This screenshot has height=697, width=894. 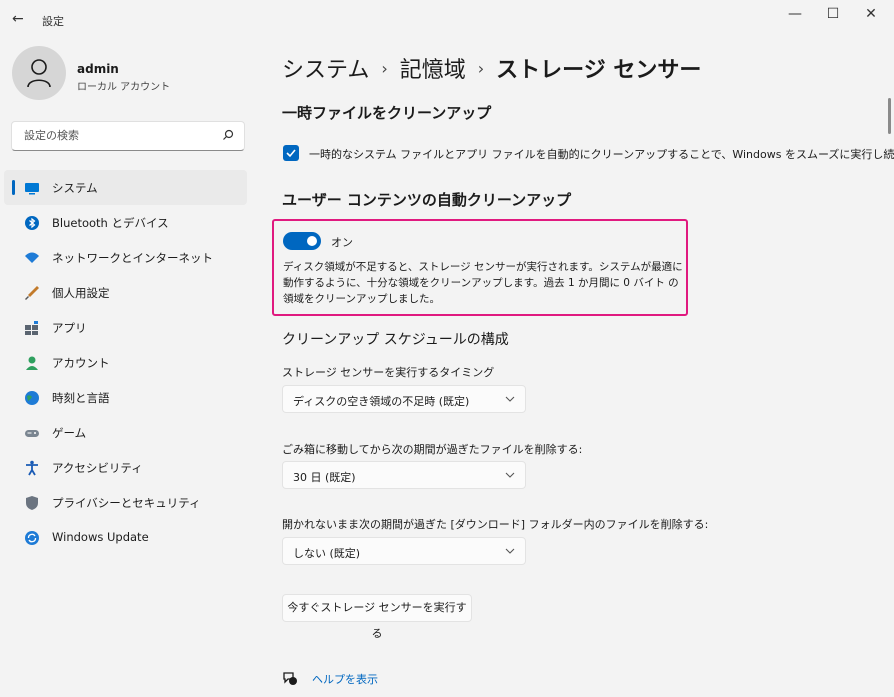 What do you see at coordinates (81, 398) in the screenshot?
I see `sidebar-item-label: 時刻と言語` at bounding box center [81, 398].